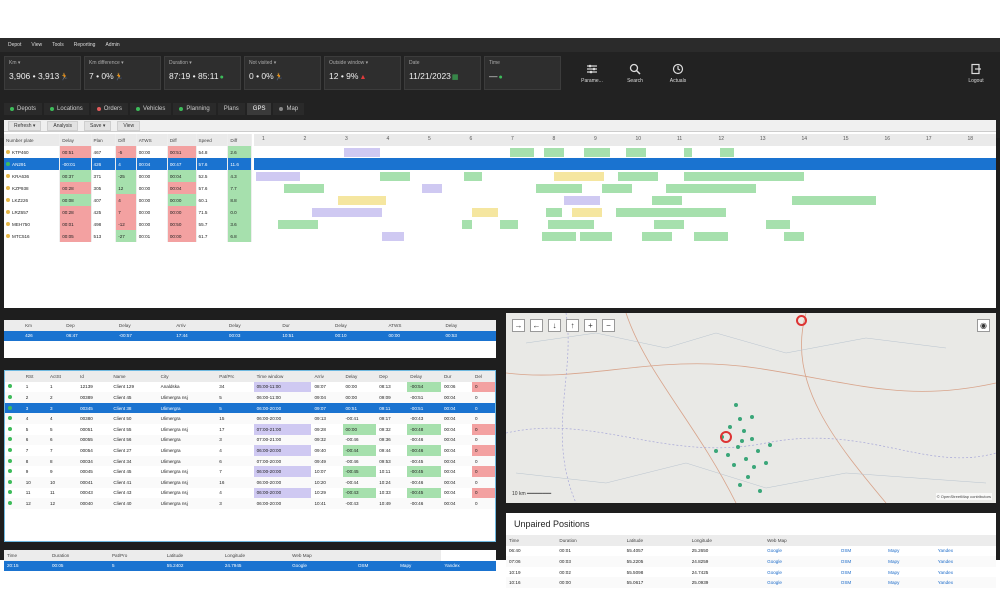 The width and height of the screenshot is (1000, 600). Describe the element at coordinates (572, 325) in the screenshot. I see `pan-up-button: ↑` at that location.